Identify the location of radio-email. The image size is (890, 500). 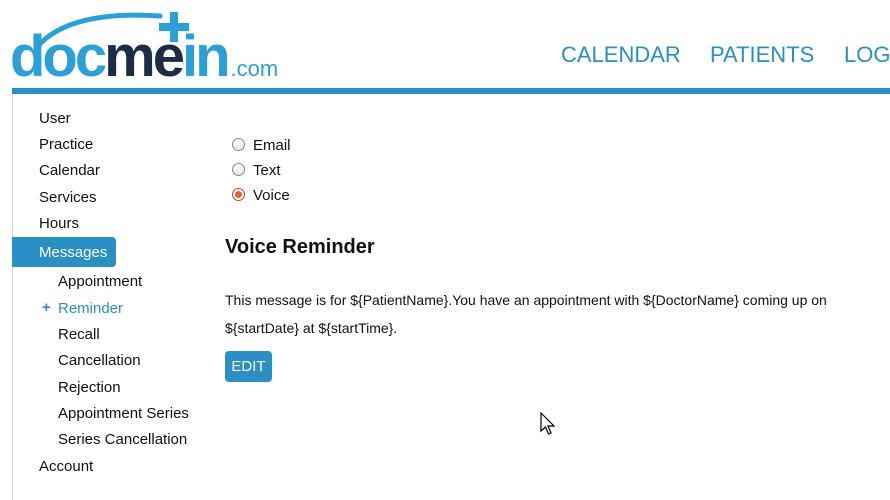
(238, 144).